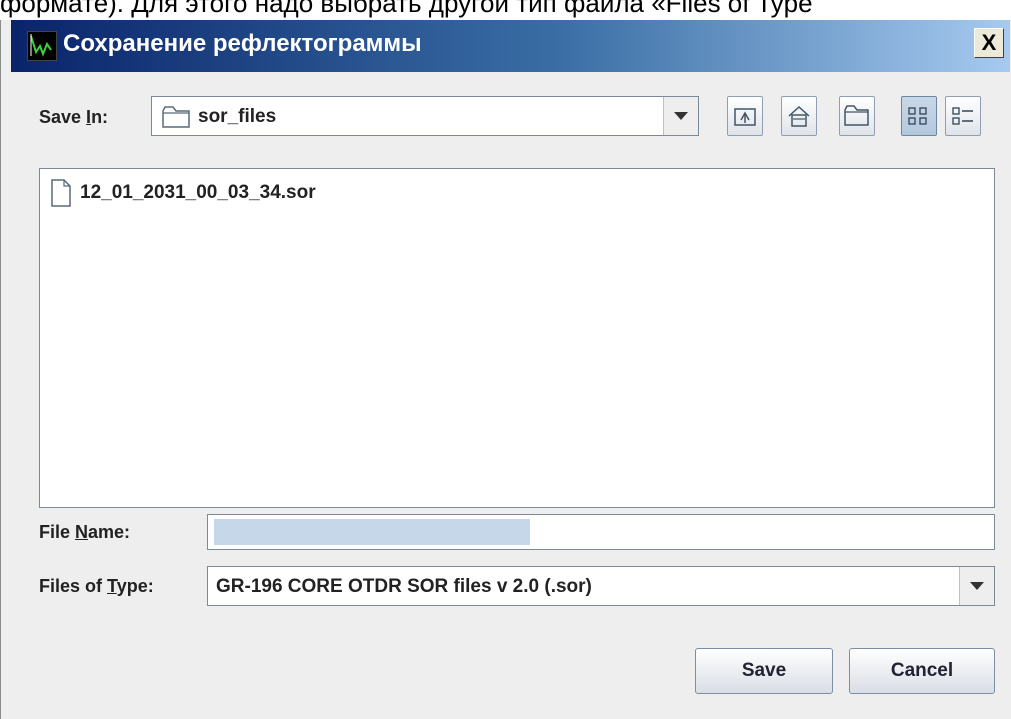 The width and height of the screenshot is (1011, 719). What do you see at coordinates (61, 193) in the screenshot?
I see `file-icon` at bounding box center [61, 193].